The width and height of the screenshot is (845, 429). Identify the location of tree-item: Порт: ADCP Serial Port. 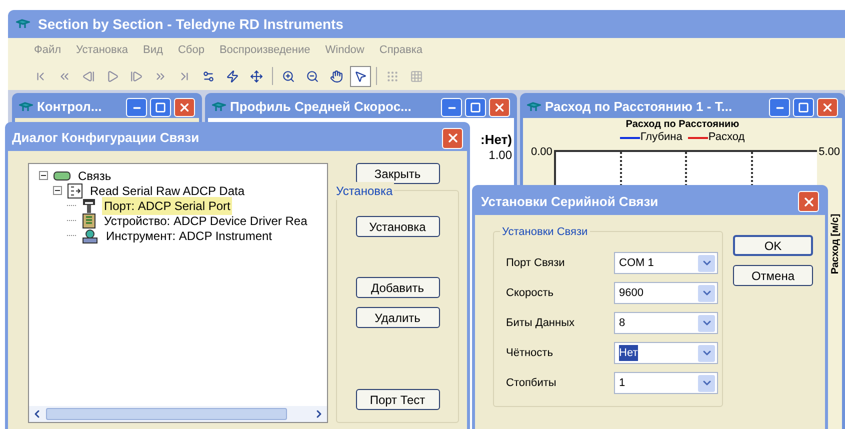
(167, 205).